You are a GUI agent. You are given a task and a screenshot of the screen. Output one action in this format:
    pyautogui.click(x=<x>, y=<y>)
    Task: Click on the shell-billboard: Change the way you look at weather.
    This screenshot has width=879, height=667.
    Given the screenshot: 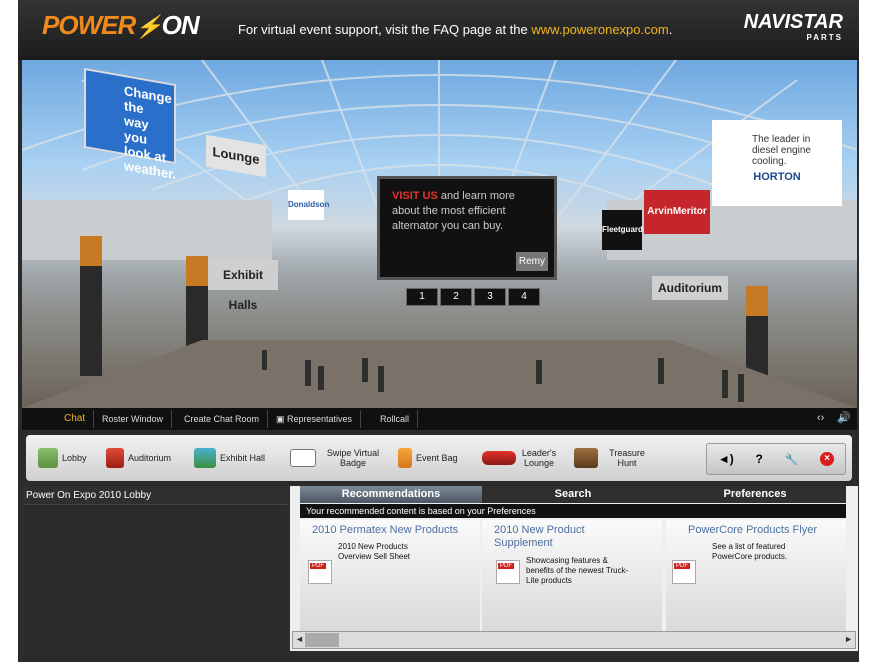 What is the action you would take?
    pyautogui.click(x=130, y=124)
    